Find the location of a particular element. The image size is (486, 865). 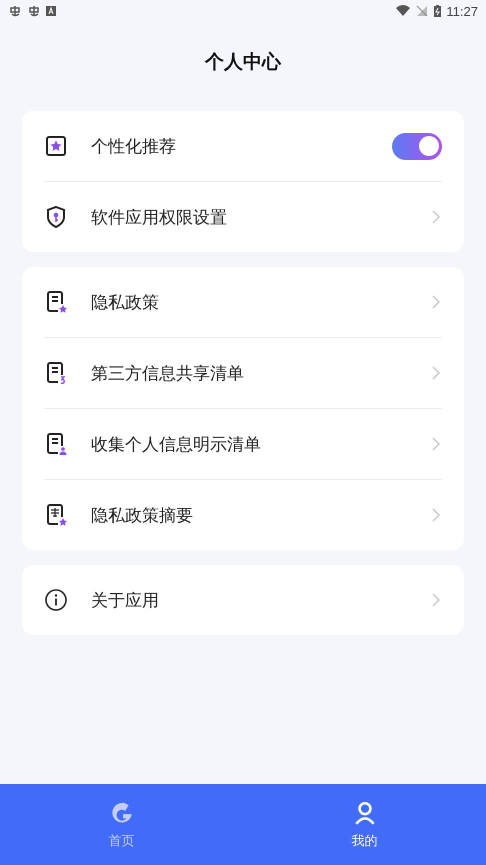

wifi-icon is located at coordinates (403, 11).